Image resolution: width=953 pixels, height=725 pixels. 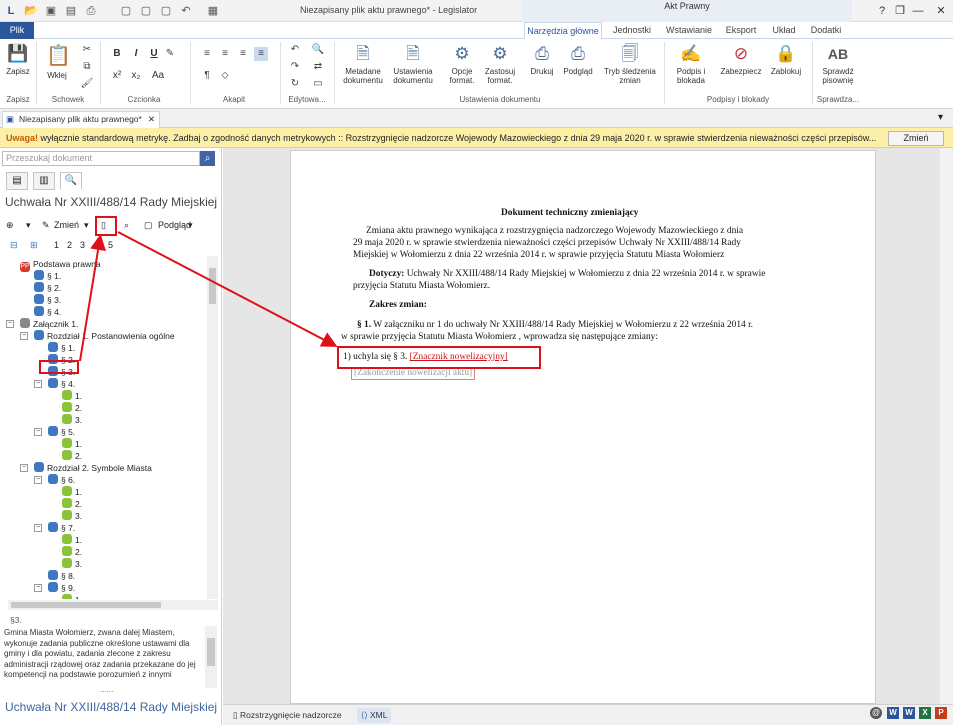 I want to click on open-folder-icon: 📂, so click(x=31, y=11).